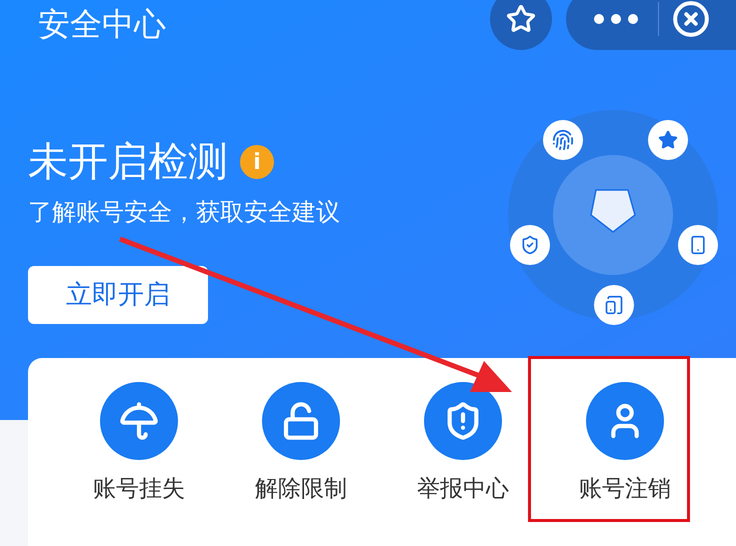 The height and width of the screenshot is (546, 736). Describe the element at coordinates (463, 489) in the screenshot. I see `action-label: 举报中心` at that location.